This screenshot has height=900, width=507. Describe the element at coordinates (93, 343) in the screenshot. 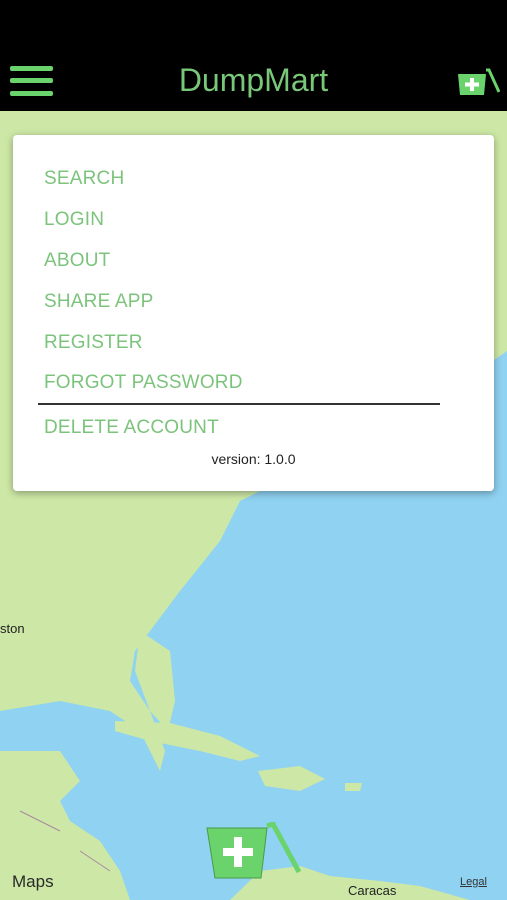

I see `menu-item-register: REGISTER` at that location.